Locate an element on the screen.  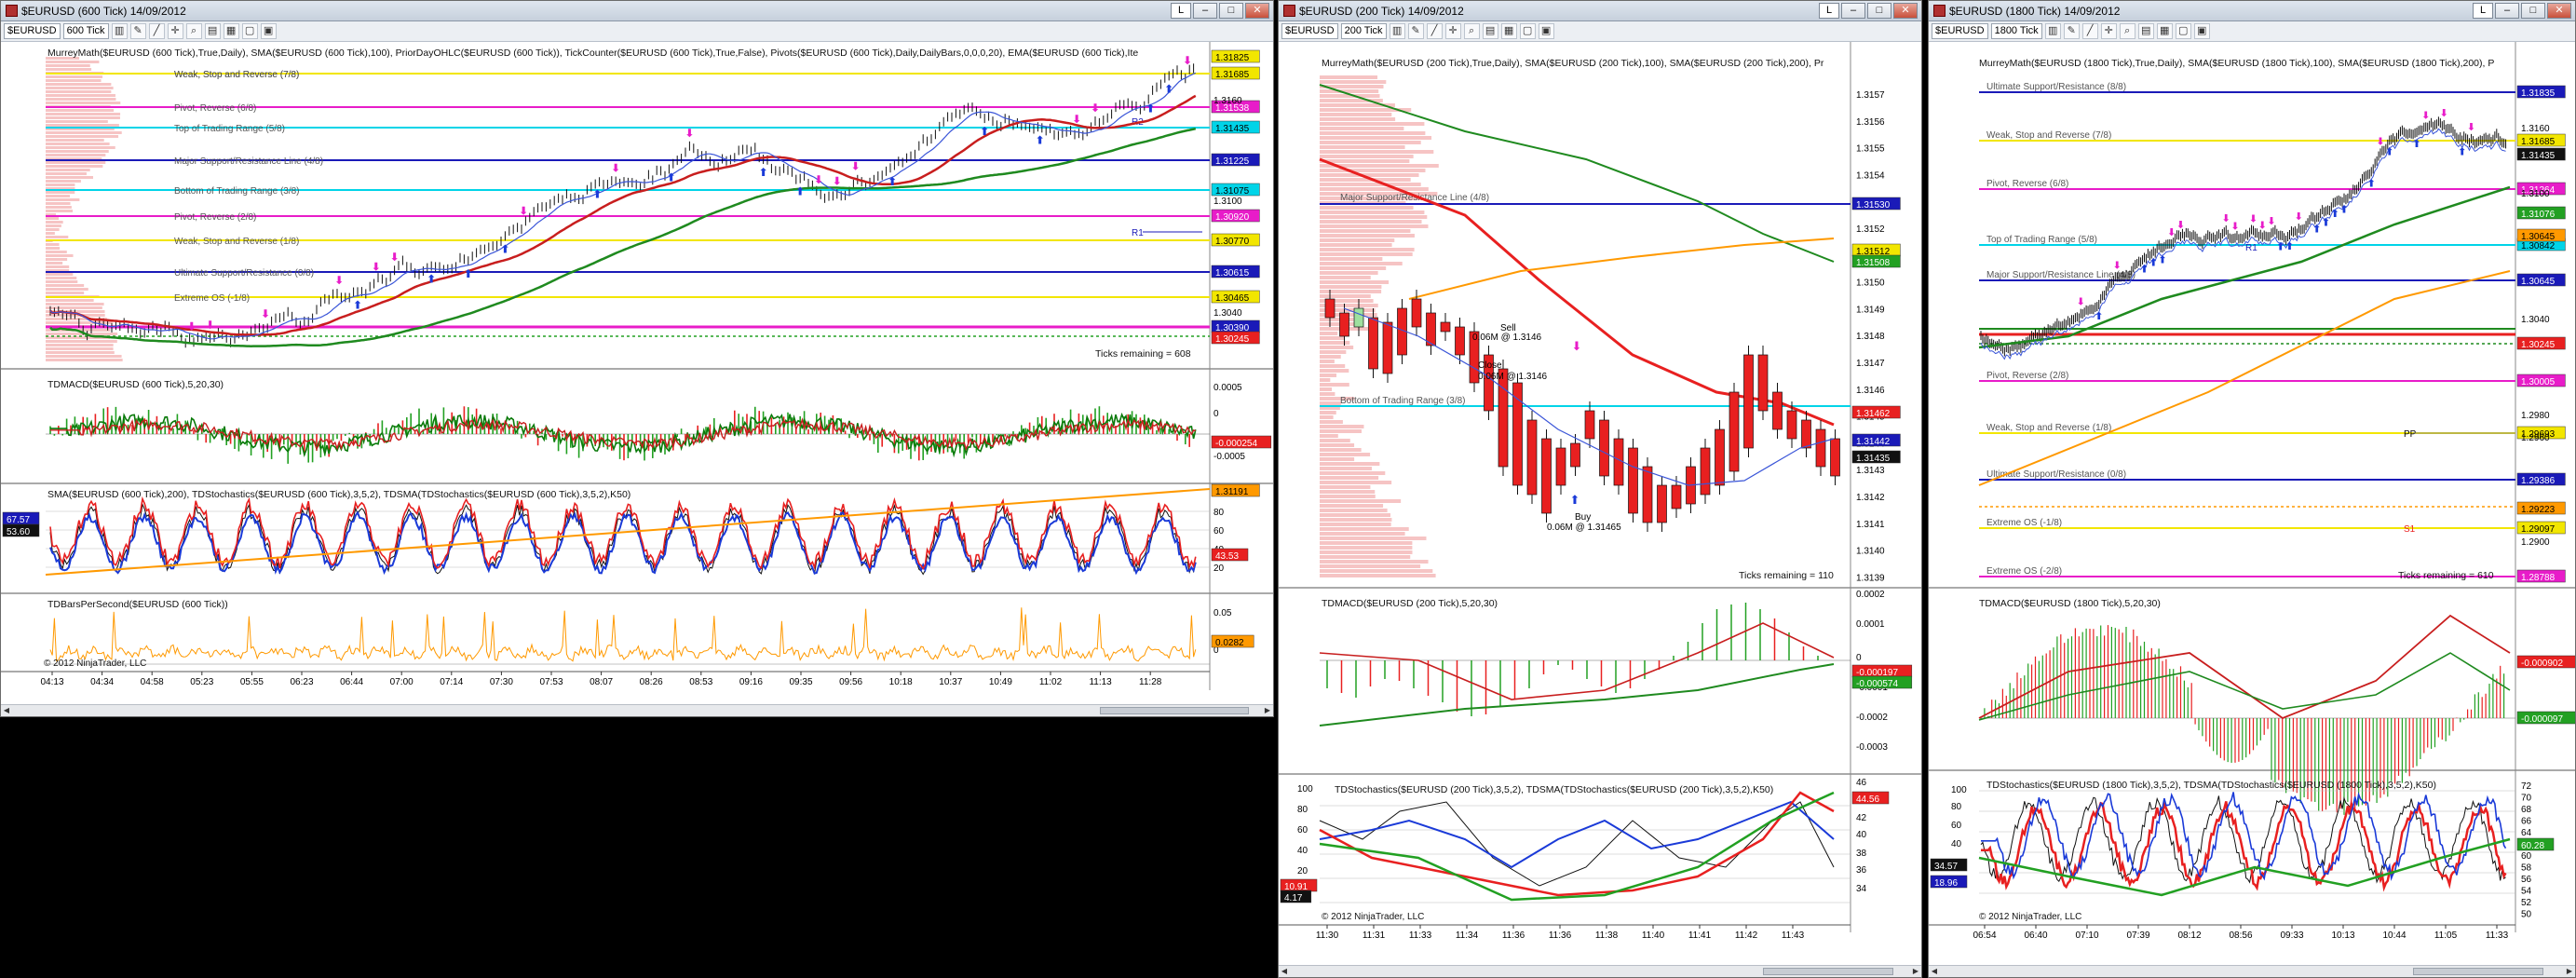
stoch-left-tag: 34.57 is located at coordinates (1946, 867).